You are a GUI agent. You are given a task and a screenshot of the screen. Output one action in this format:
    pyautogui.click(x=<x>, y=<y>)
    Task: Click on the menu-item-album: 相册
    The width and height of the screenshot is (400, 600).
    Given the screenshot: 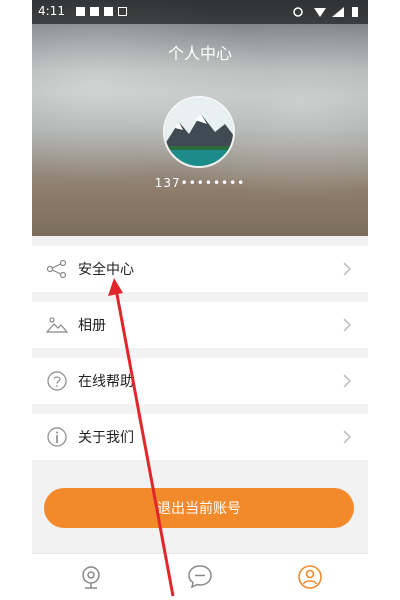 What is the action you would take?
    pyautogui.click(x=200, y=325)
    